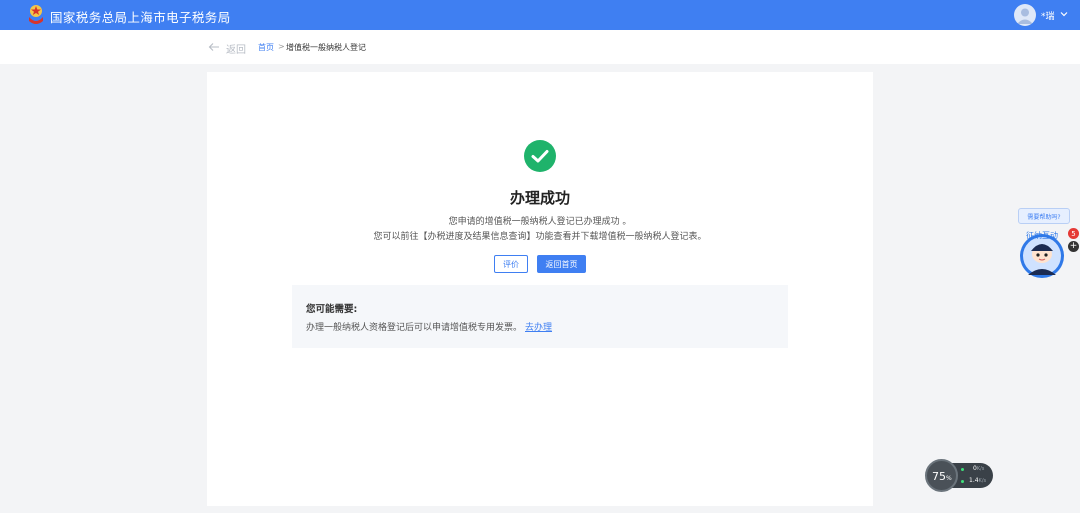  Describe the element at coordinates (332, 309) in the screenshot. I see `suggestion-title: 您可能需要:` at that location.